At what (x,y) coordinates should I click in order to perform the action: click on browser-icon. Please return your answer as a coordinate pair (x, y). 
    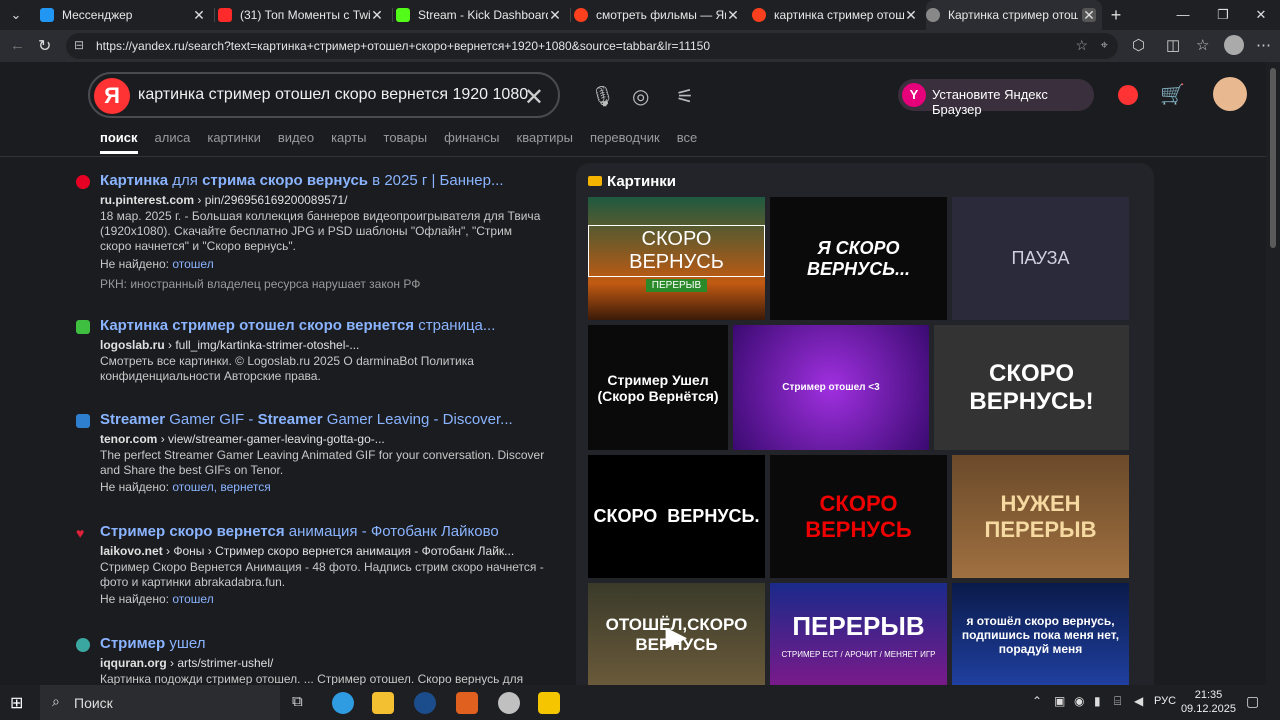
    Looking at the image, I should click on (549, 703).